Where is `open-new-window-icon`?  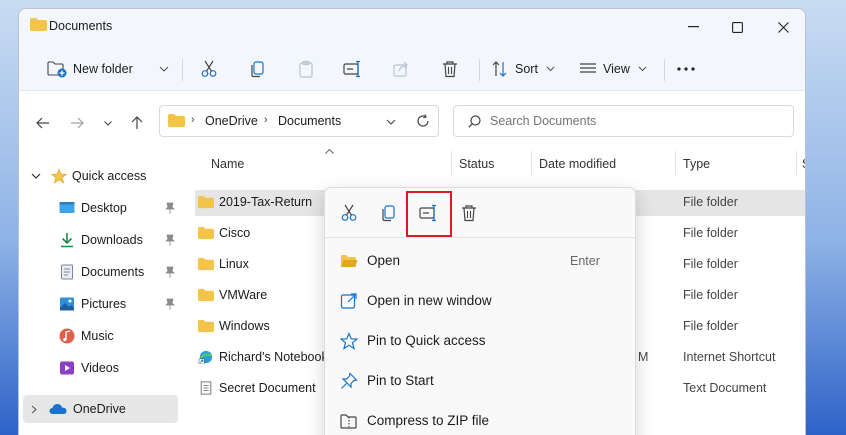
open-new-window-icon is located at coordinates (348, 301).